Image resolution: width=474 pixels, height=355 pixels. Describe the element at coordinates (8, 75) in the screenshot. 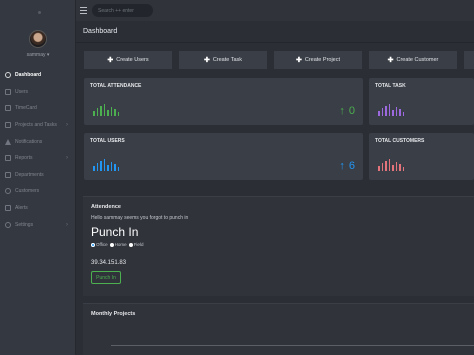

I see `dashboard-icon` at that location.